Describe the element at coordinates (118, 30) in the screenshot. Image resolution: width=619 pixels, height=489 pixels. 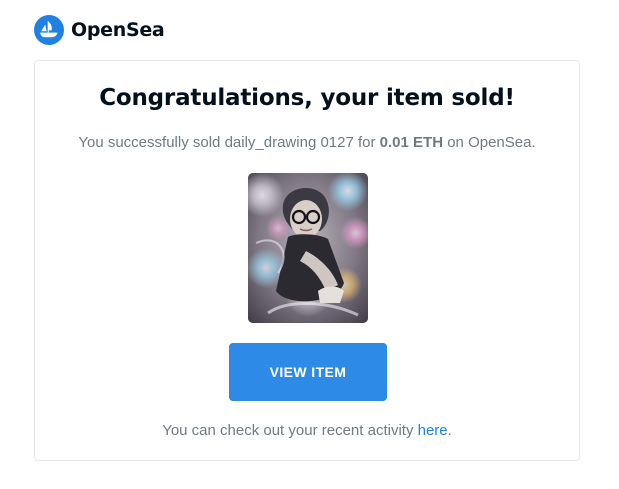
I see `brand-name: OpenSea` at that location.